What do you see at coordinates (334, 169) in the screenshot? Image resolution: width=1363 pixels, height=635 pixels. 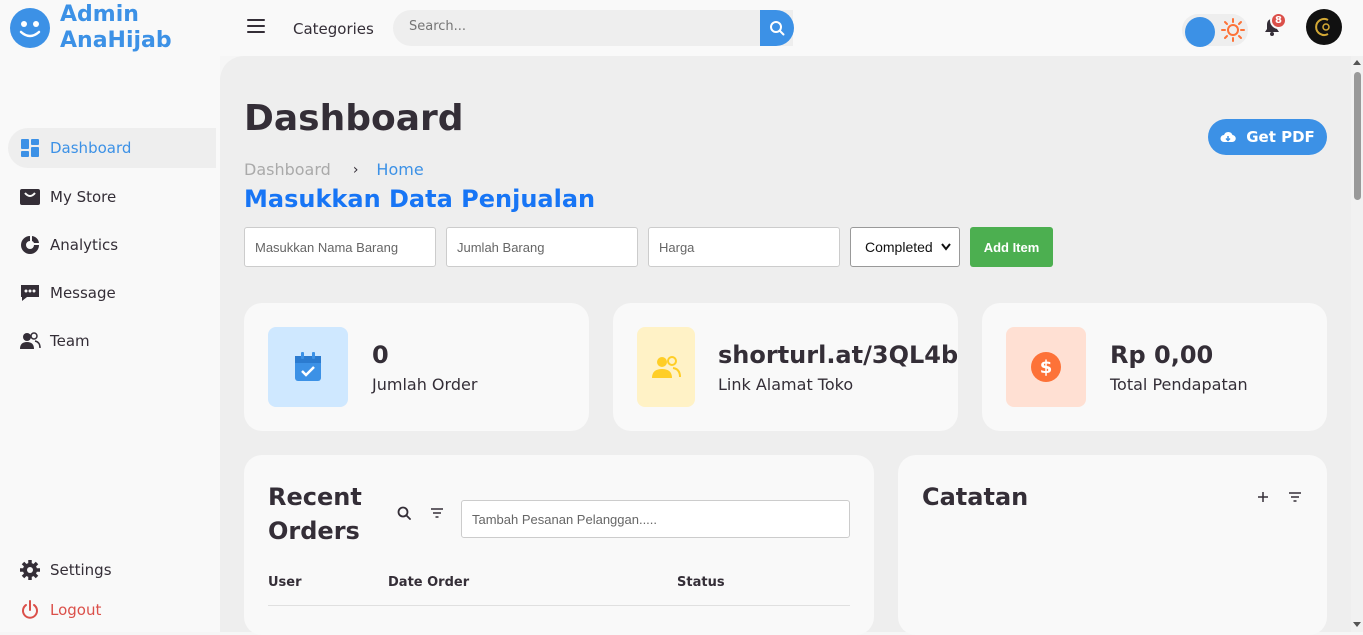 I see `breadcrumb: Dashboard › Home` at bounding box center [334, 169].